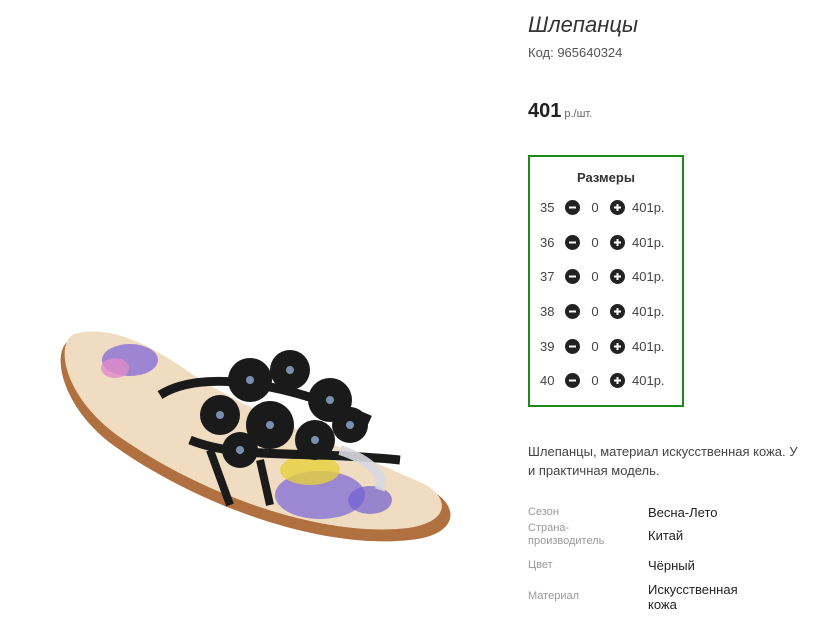 This screenshot has height=636, width=822. What do you see at coordinates (594, 470) in the screenshot?
I see `description-line: и практичная модель.` at bounding box center [594, 470].